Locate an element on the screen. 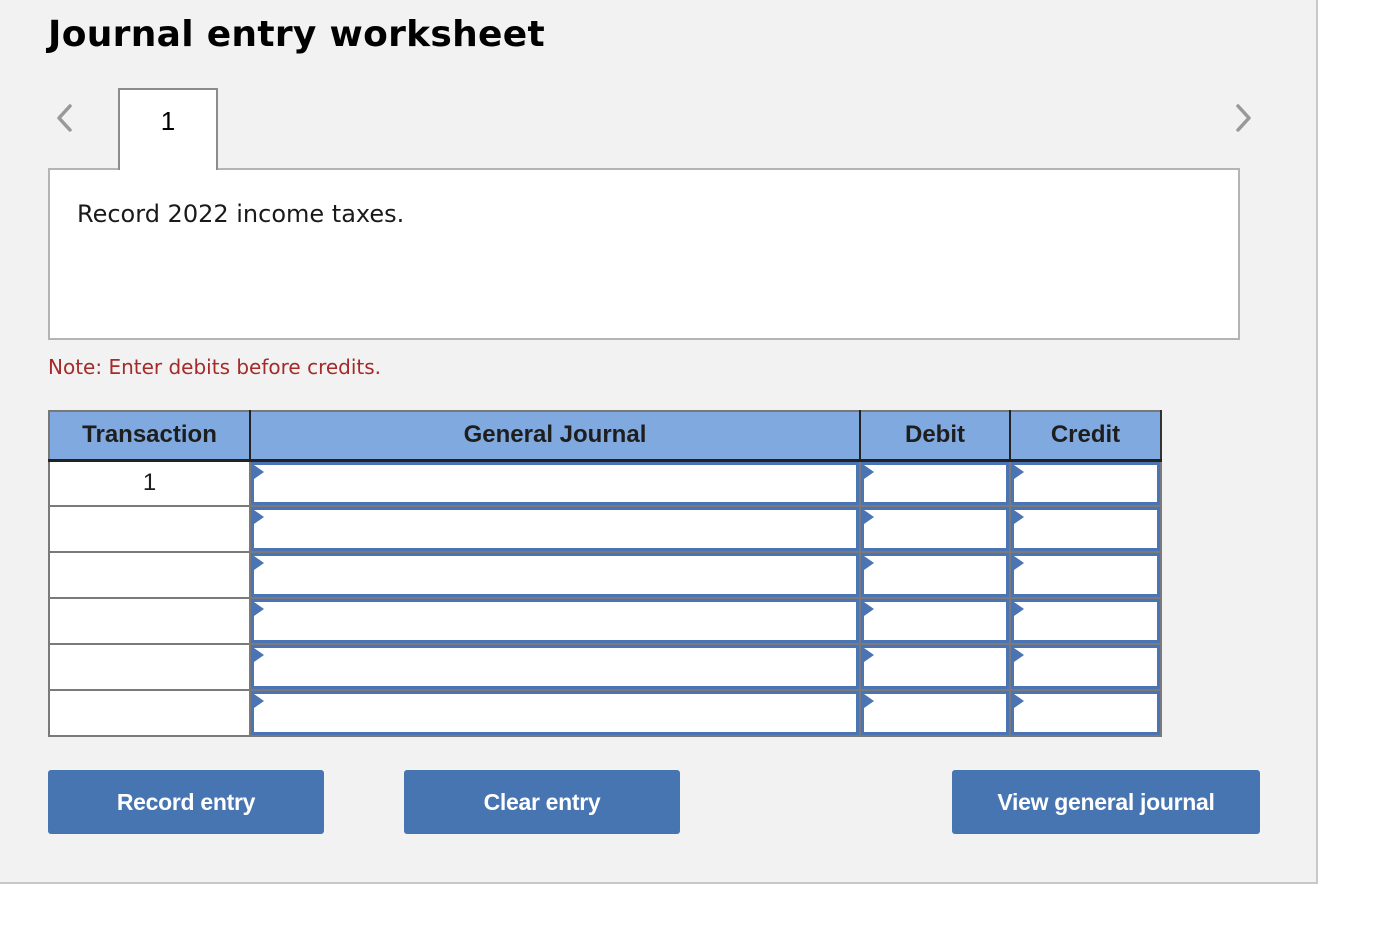 The width and height of the screenshot is (1384, 932). prev-tab-button is located at coordinates (64, 118).